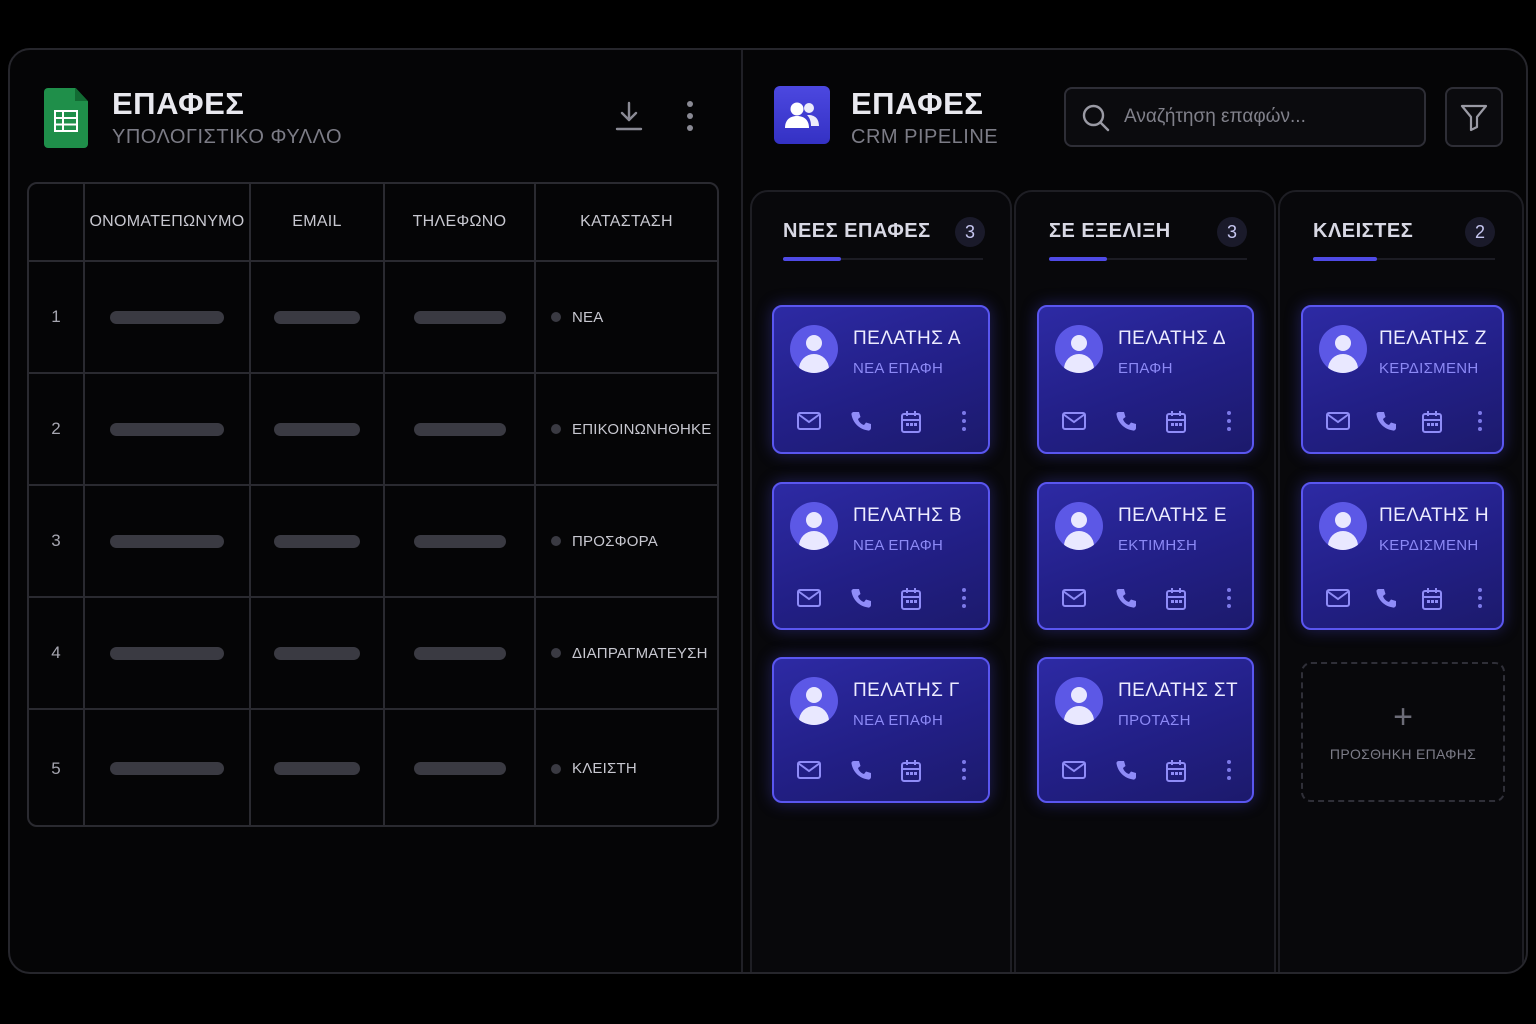 The image size is (1536, 1024). I want to click on users-icon, so click(802, 115).